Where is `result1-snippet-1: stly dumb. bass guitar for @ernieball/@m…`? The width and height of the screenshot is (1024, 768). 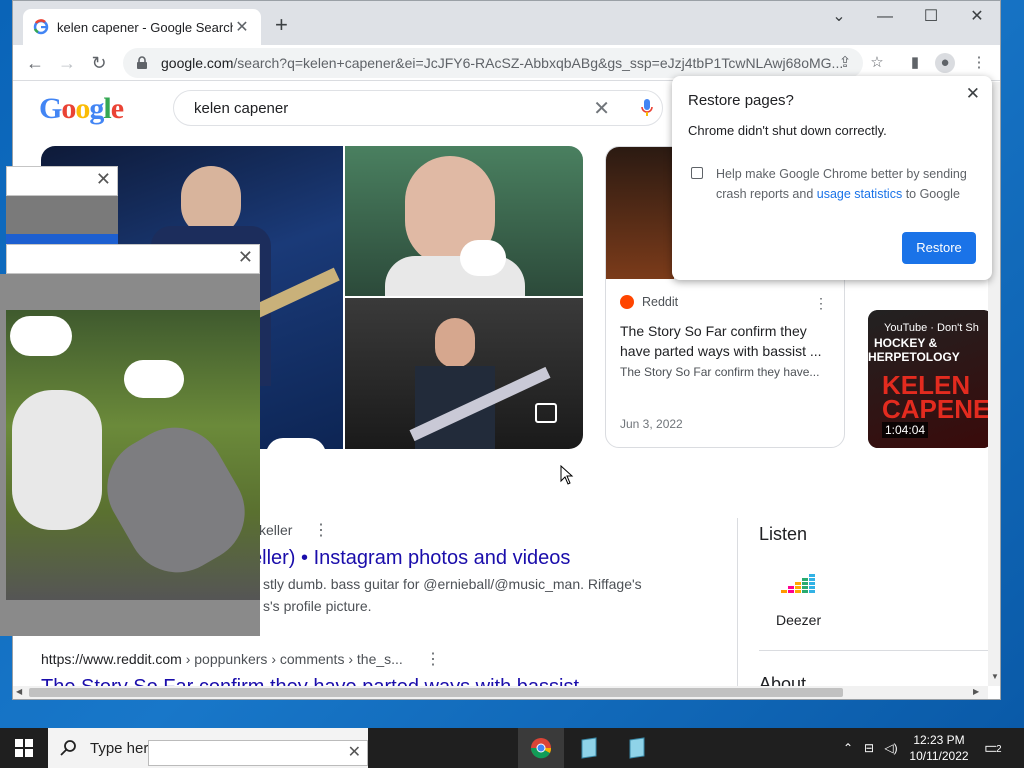 result1-snippet-1: stly dumb. bass guitar for @ernieball/@m… is located at coordinates (452, 584).